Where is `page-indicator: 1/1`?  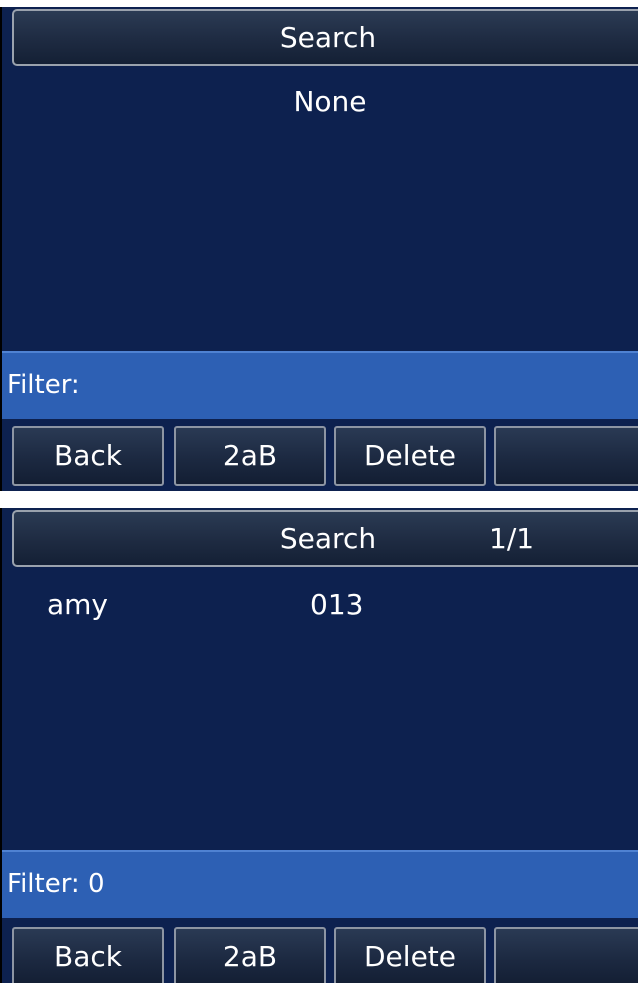 page-indicator: 1/1 is located at coordinates (512, 538).